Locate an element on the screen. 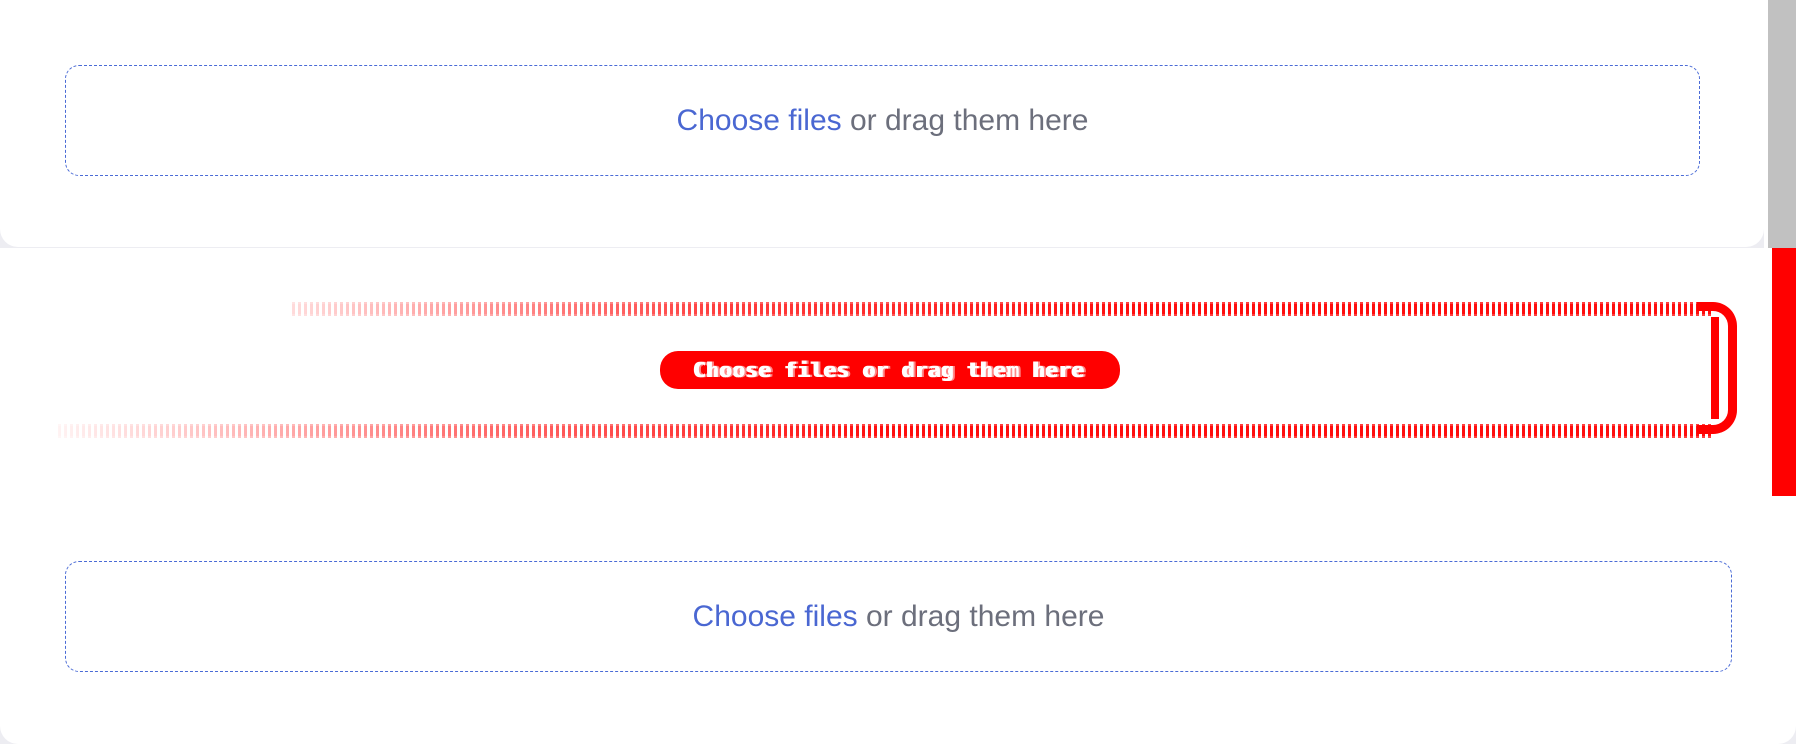 The width and height of the screenshot is (1796, 744). scrollbar-thumb is located at coordinates (1782, 124).